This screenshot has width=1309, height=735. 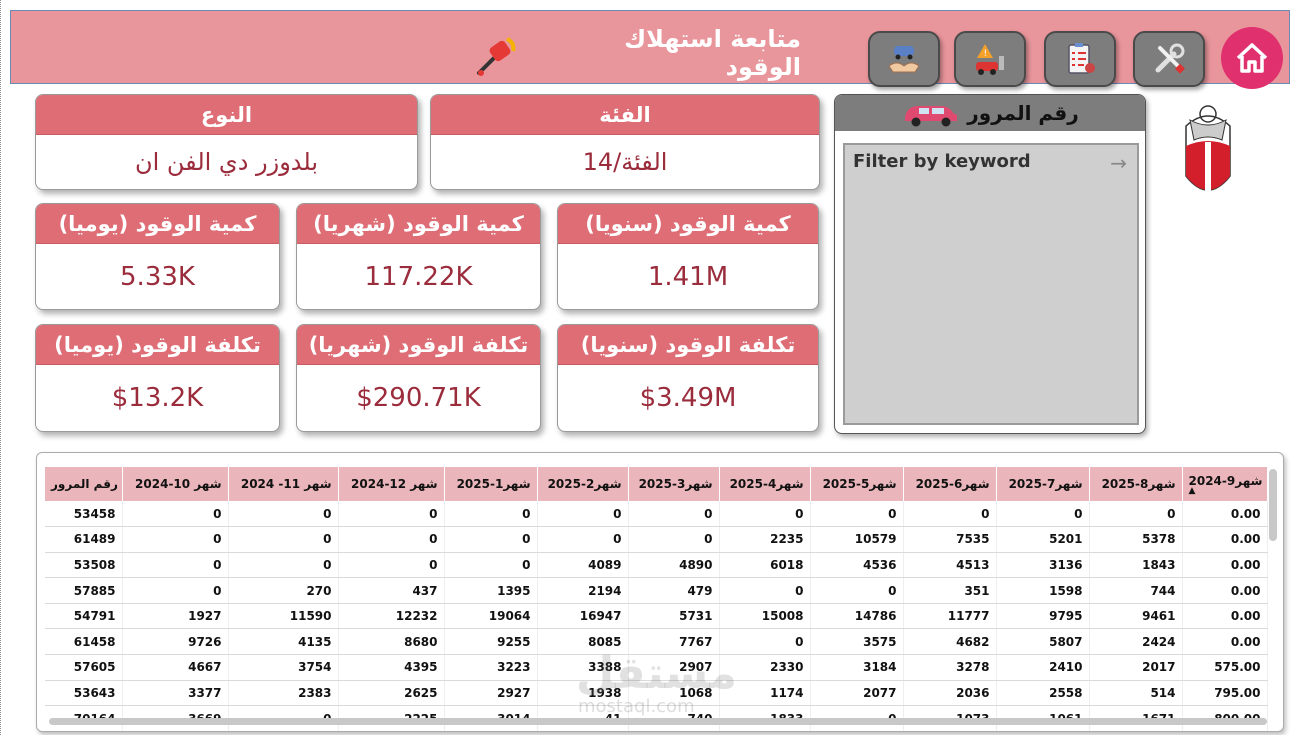 What do you see at coordinates (283, 667) in the screenshot?
I see `table-cell: 3754` at bounding box center [283, 667].